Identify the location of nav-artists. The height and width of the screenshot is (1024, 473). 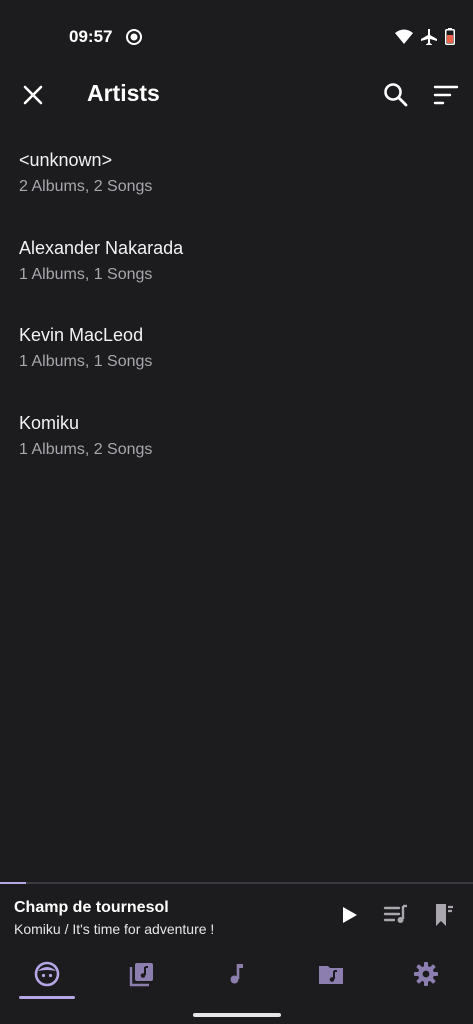
(47, 975).